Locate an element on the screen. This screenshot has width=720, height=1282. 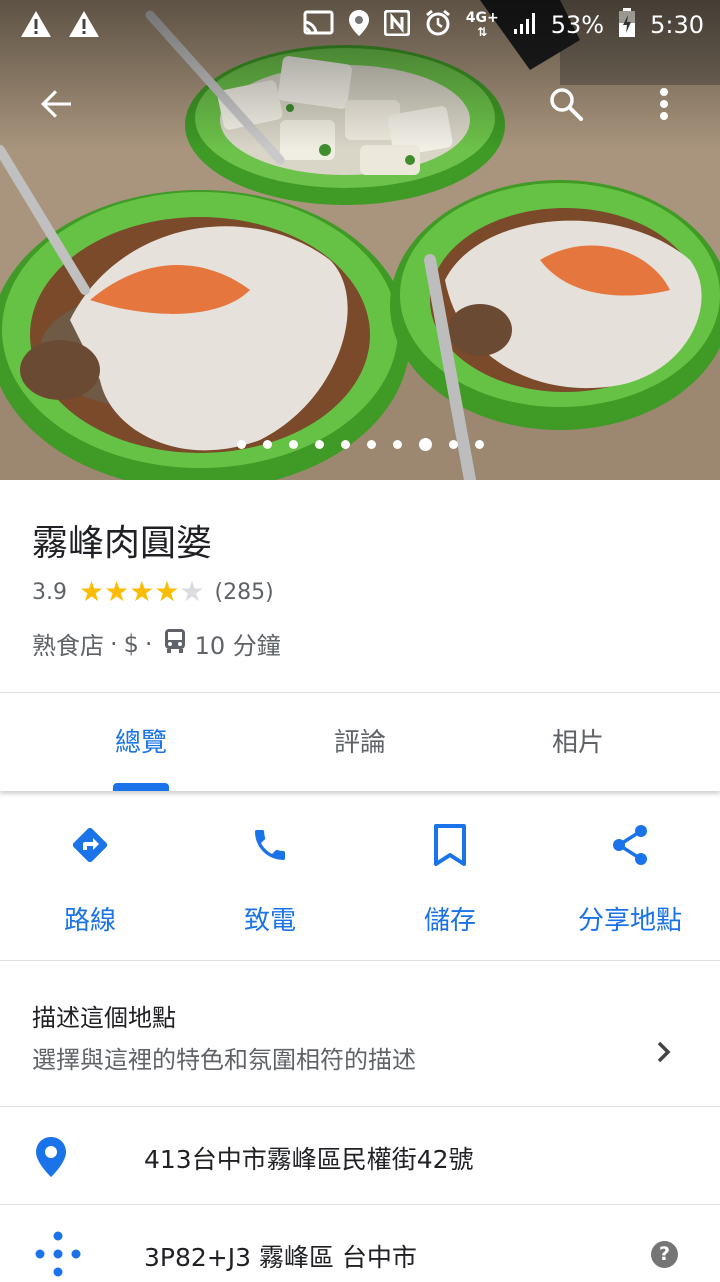
save-label: 儲存 is located at coordinates (449, 921).